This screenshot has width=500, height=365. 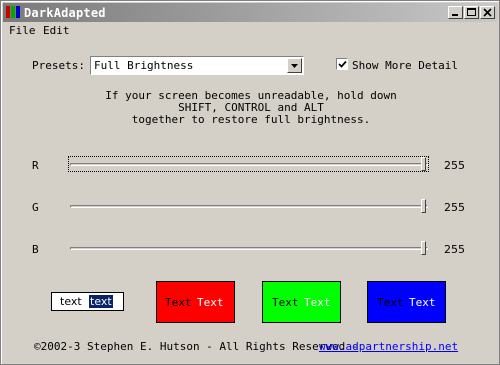 What do you see at coordinates (454, 165) in the screenshot?
I see `slider-value-red: 255` at bounding box center [454, 165].